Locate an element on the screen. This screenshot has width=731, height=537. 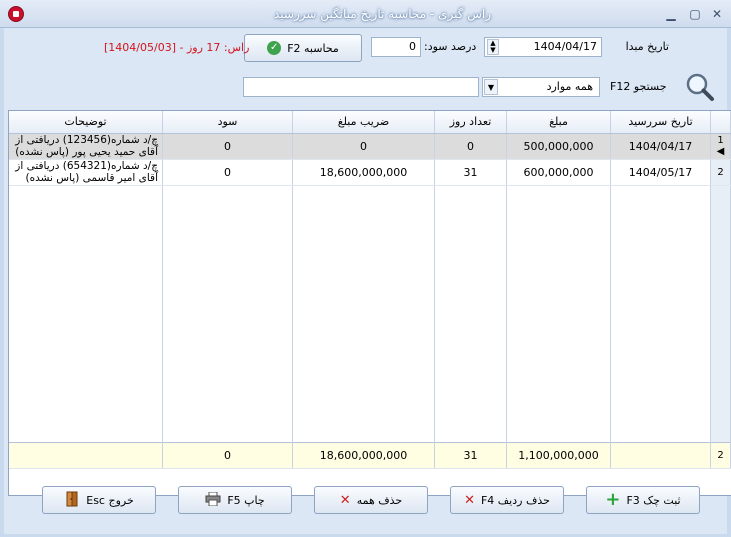
total-amount: 1,100,000,000 is located at coordinates (558, 455).